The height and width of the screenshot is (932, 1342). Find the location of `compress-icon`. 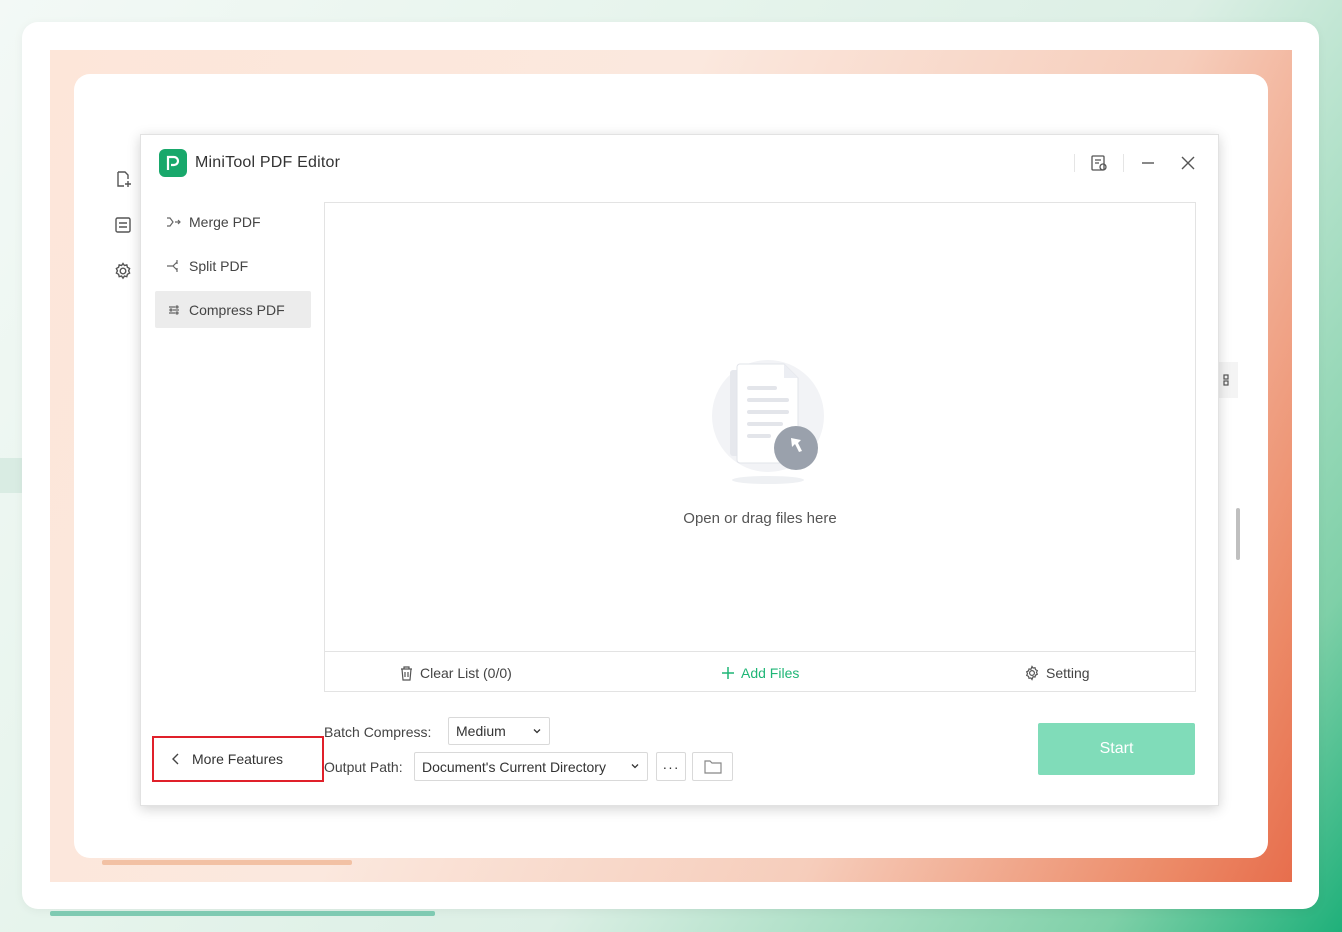

compress-icon is located at coordinates (174, 310).